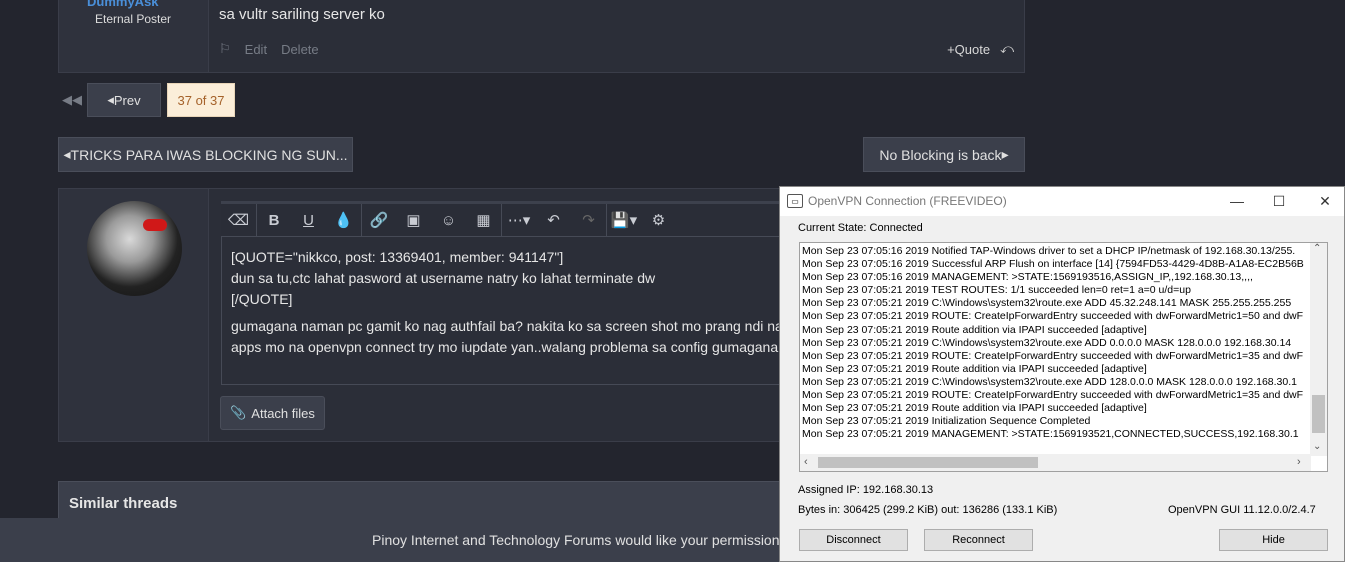  What do you see at coordinates (853, 540) in the screenshot?
I see `disconnect-button: Disconnect` at bounding box center [853, 540].